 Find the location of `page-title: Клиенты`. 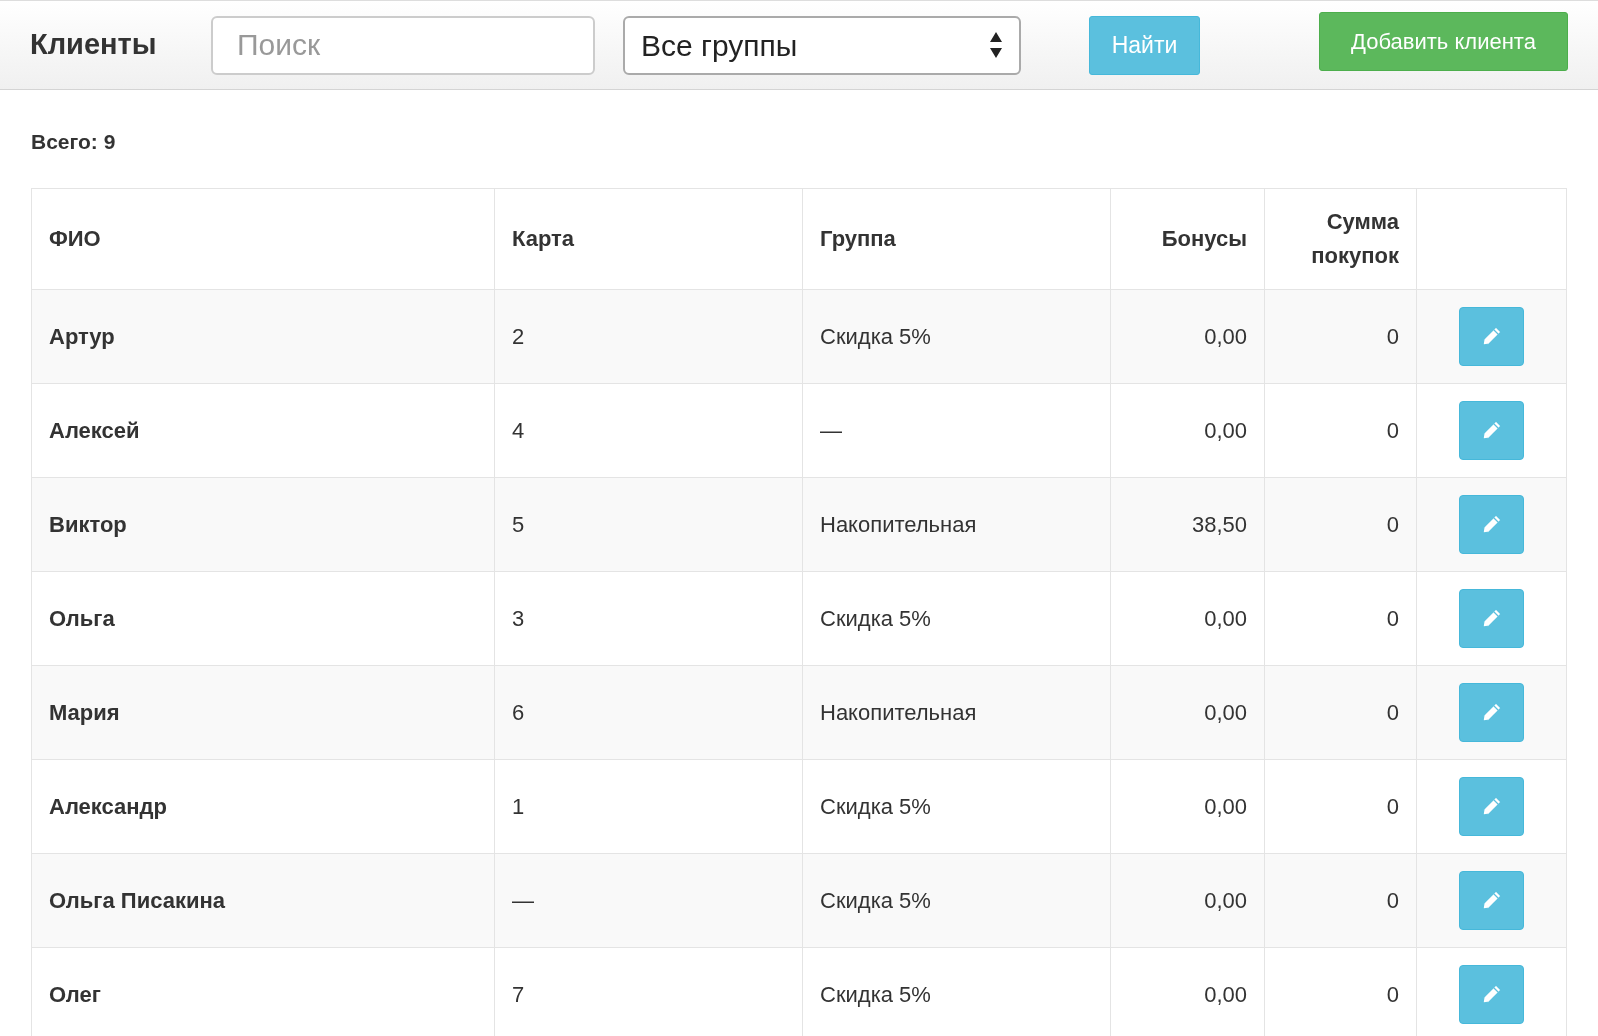

page-title: Клиенты is located at coordinates (94, 45).